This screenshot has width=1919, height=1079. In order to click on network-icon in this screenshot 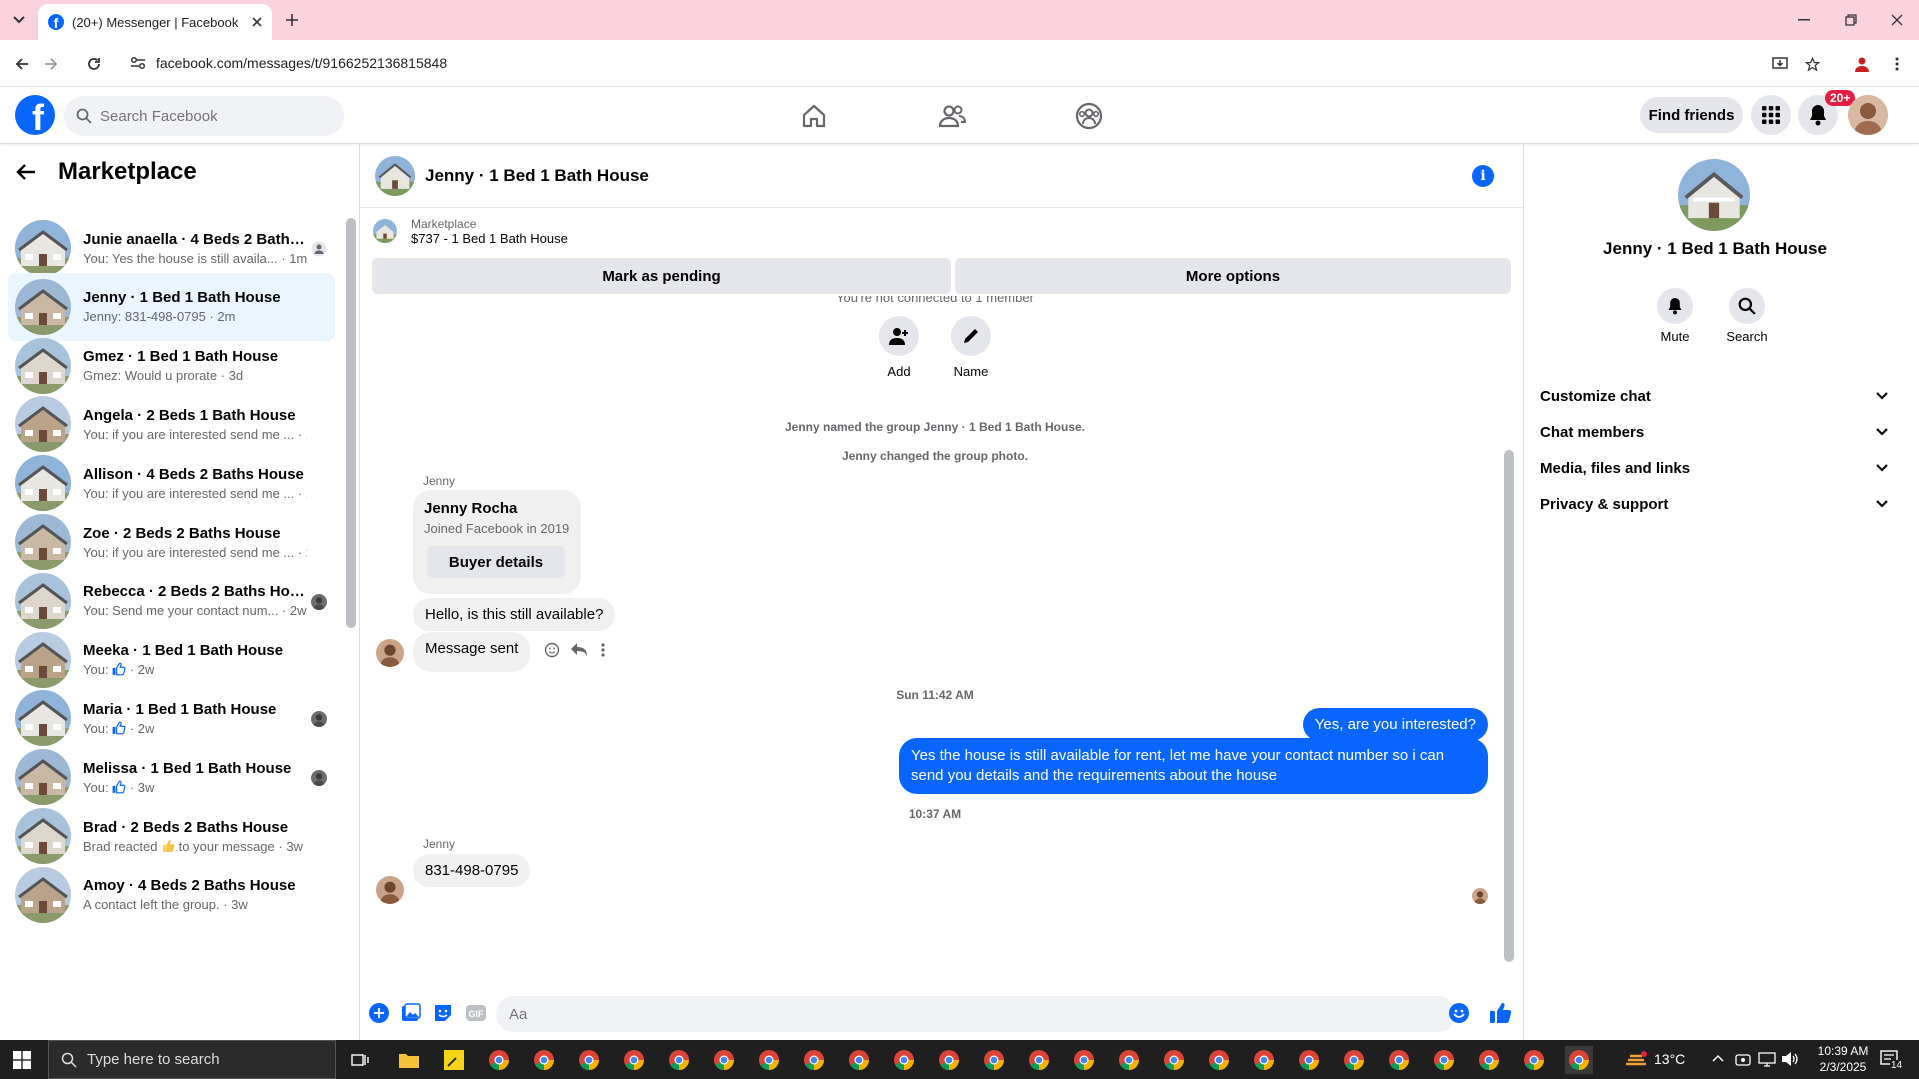, I will do `click(1767, 1059)`.